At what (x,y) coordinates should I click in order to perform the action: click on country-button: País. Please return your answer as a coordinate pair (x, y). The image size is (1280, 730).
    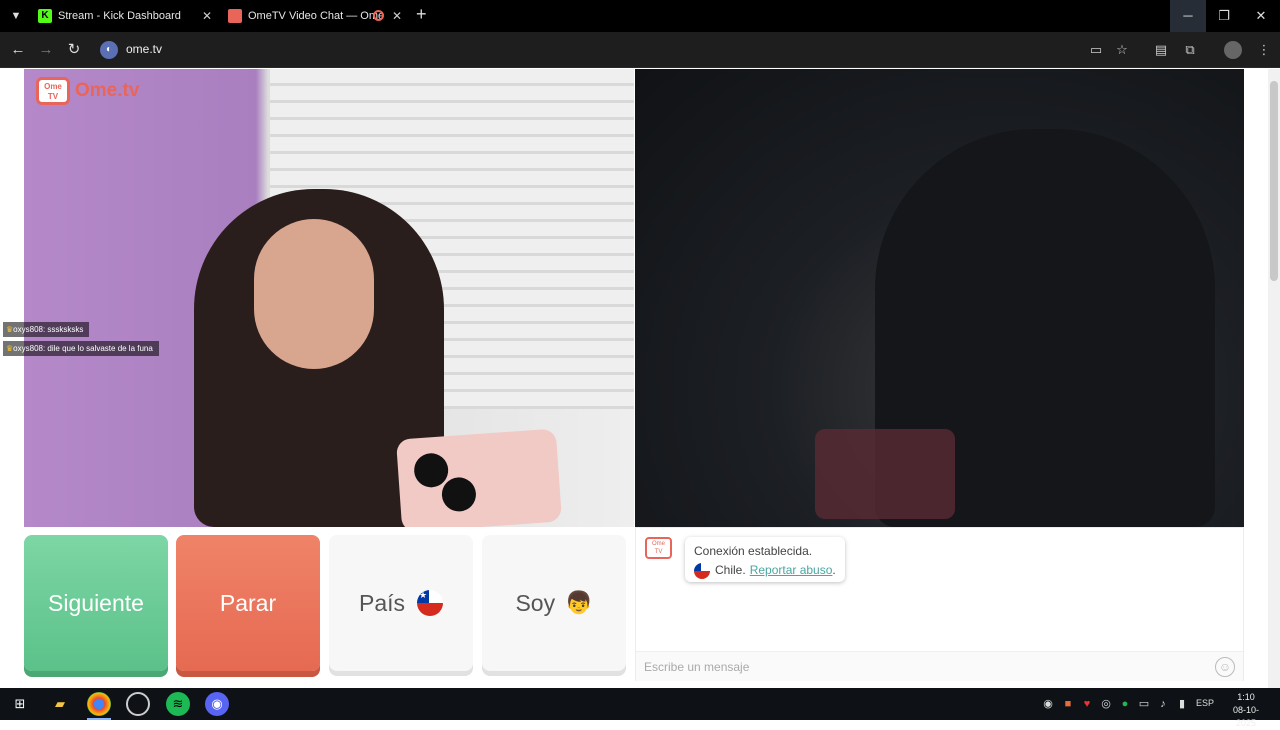
    Looking at the image, I should click on (401, 603).